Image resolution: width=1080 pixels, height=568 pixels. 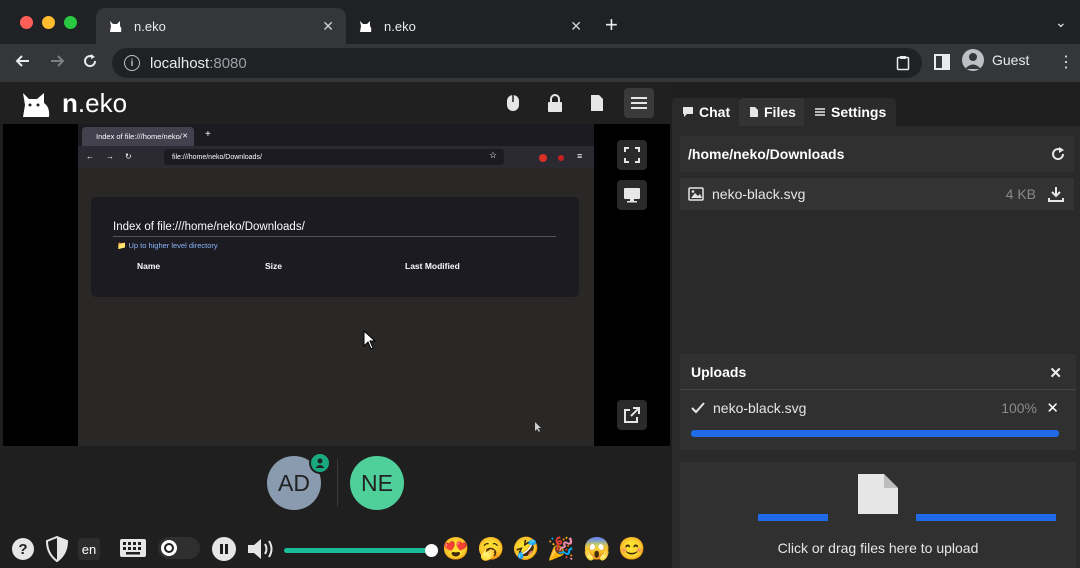 What do you see at coordinates (90, 63) in the screenshot?
I see `reload-button` at bounding box center [90, 63].